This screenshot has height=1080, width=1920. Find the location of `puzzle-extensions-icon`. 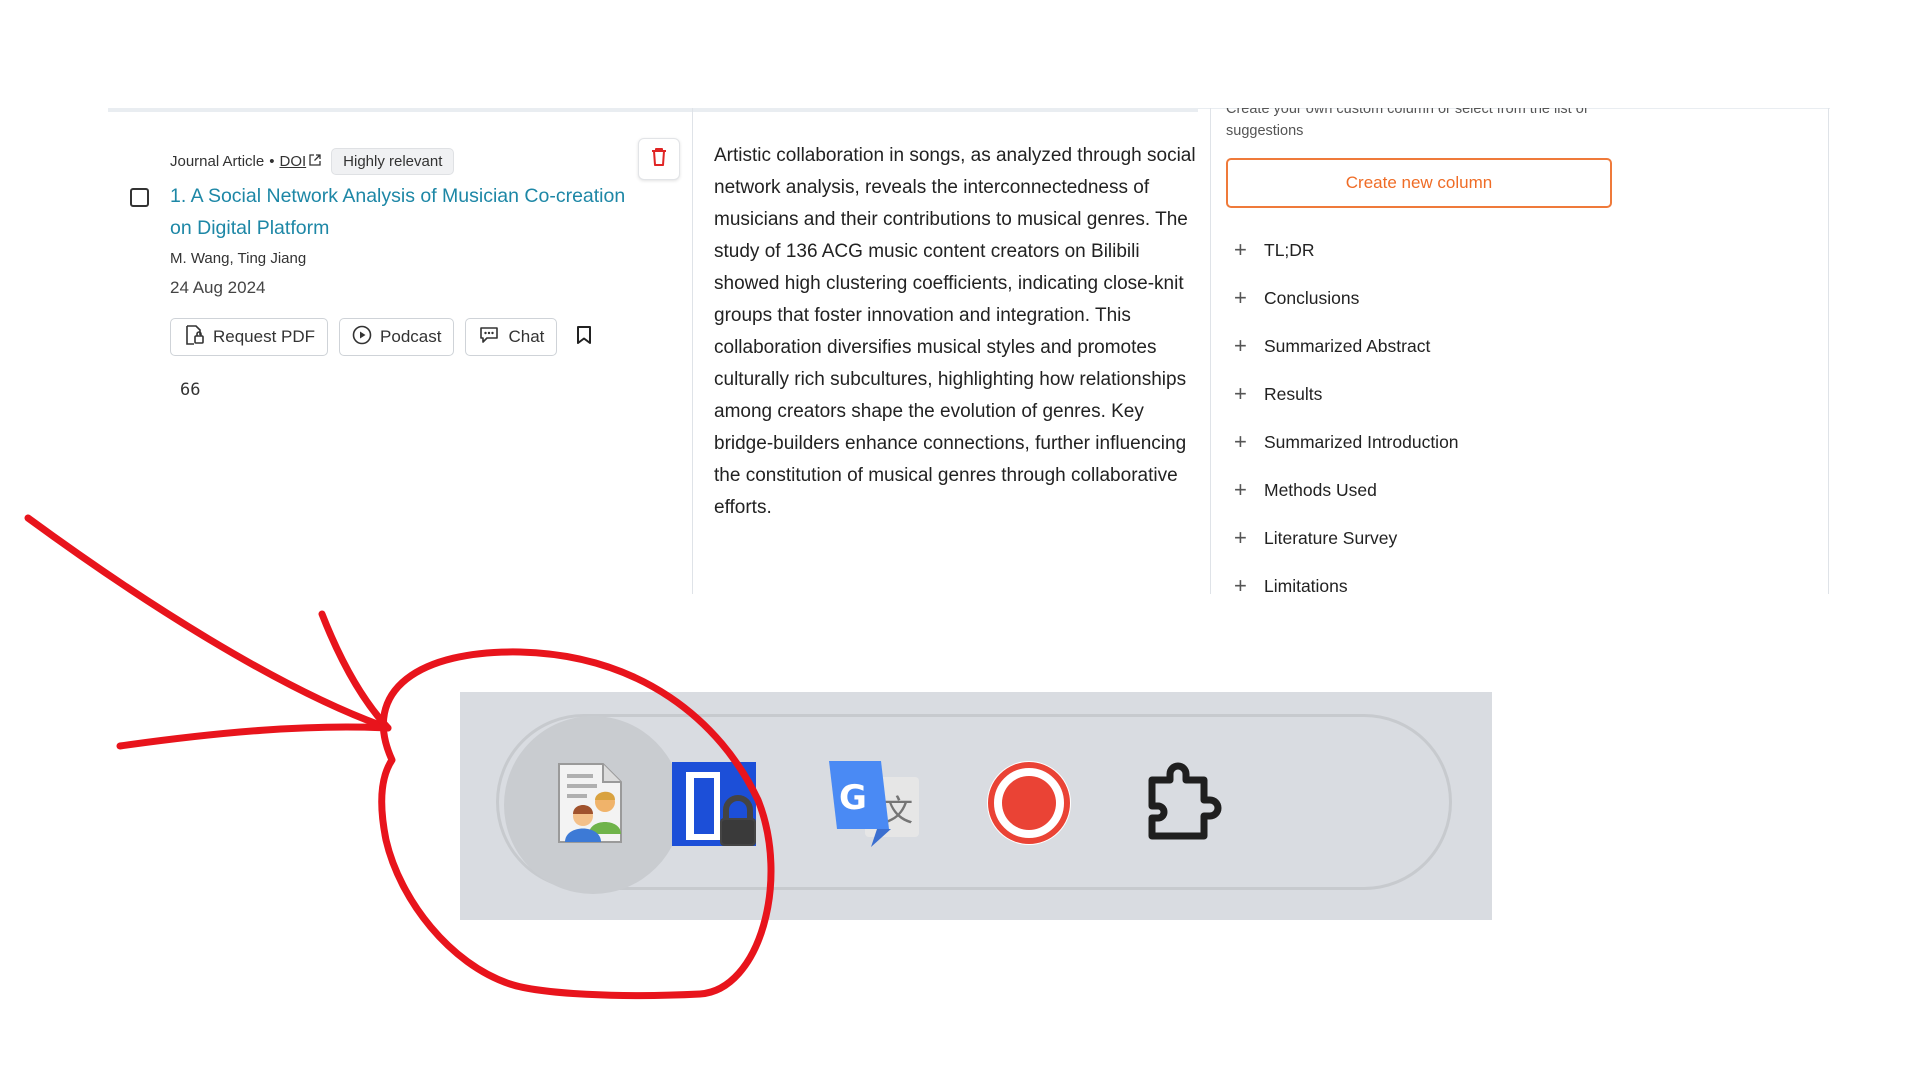

puzzle-extensions-icon is located at coordinates (1185, 805).